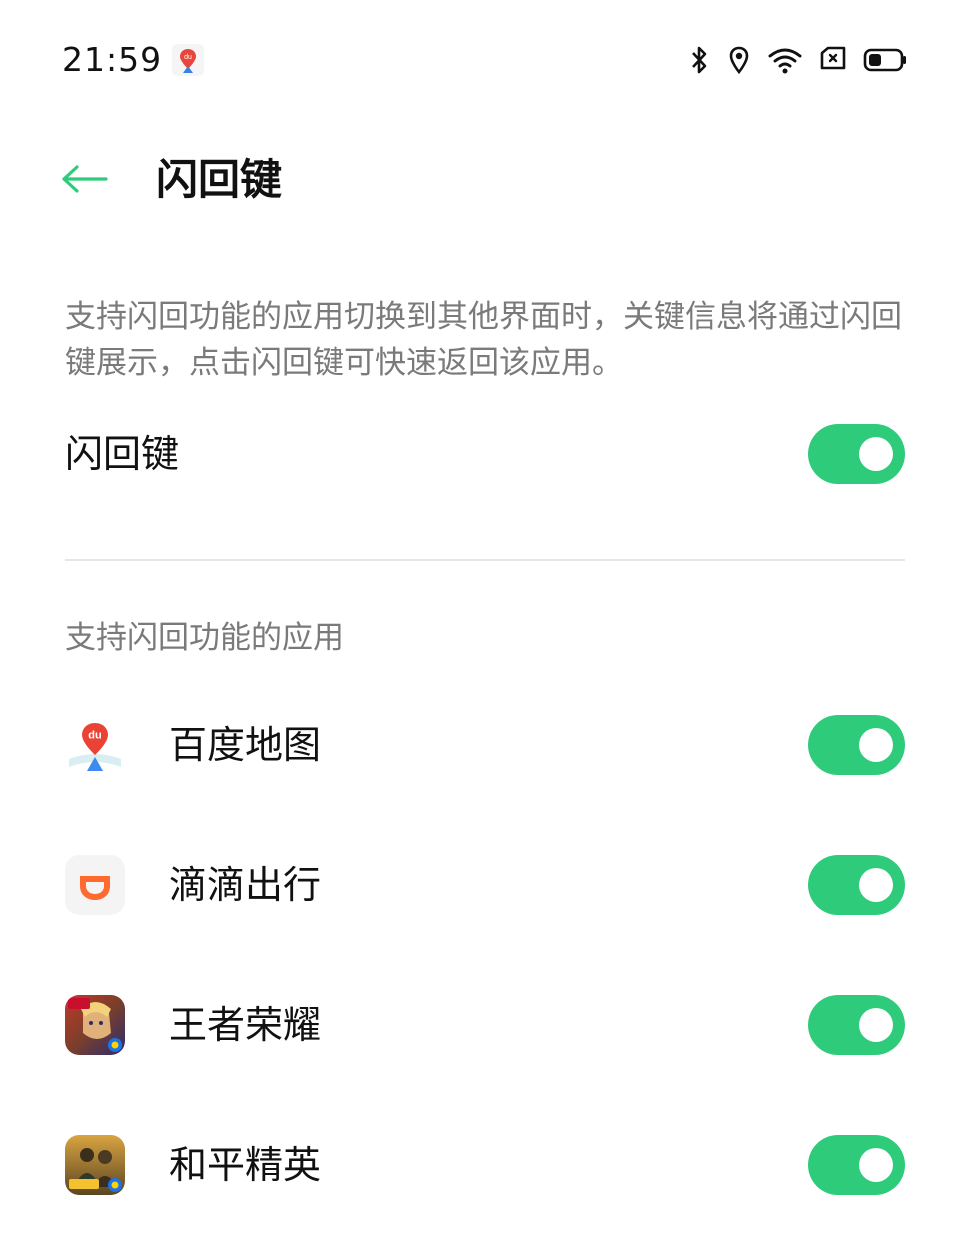 Image resolution: width=969 pixels, height=1249 pixels. Describe the element at coordinates (95, 885) in the screenshot. I see `didi-icon` at that location.